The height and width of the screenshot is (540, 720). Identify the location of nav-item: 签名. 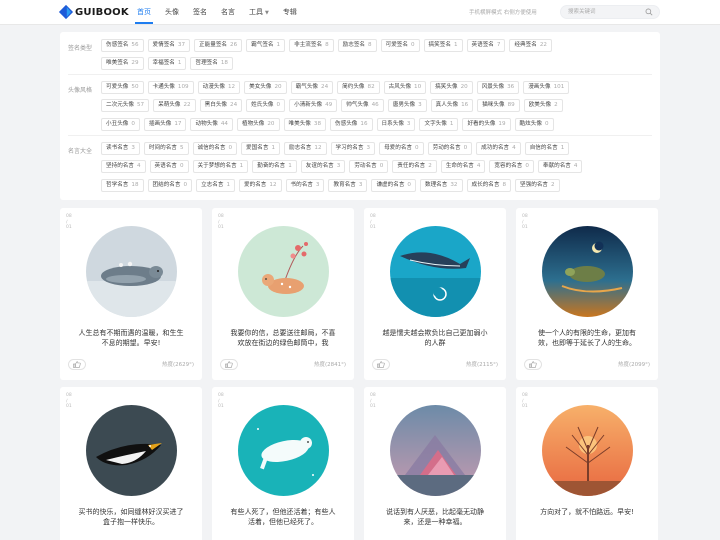
(200, 12).